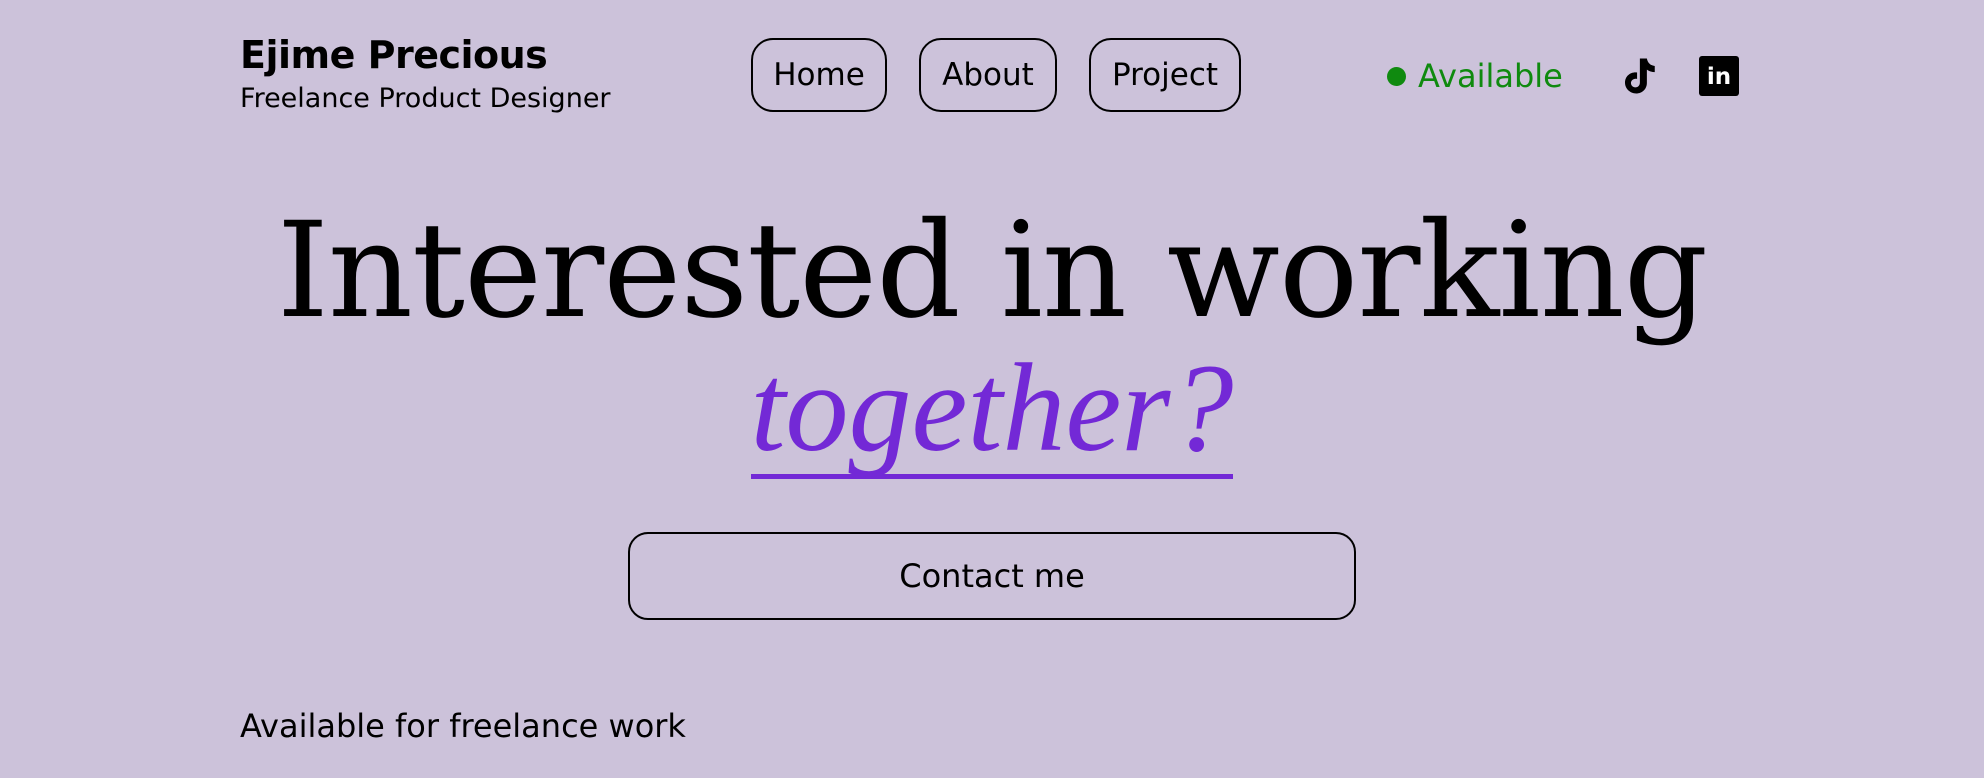  What do you see at coordinates (992, 576) in the screenshot?
I see `contact-button: Contact me` at bounding box center [992, 576].